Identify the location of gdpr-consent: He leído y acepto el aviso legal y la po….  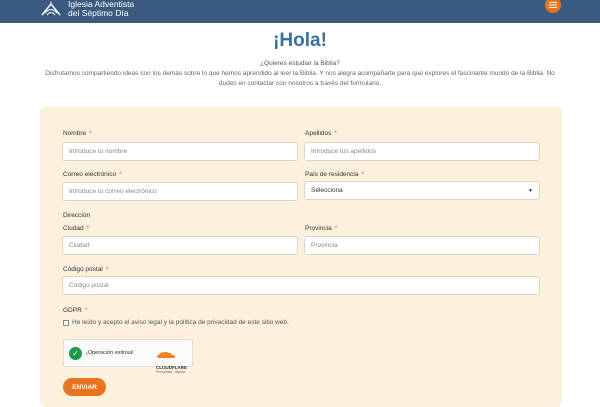
(176, 322).